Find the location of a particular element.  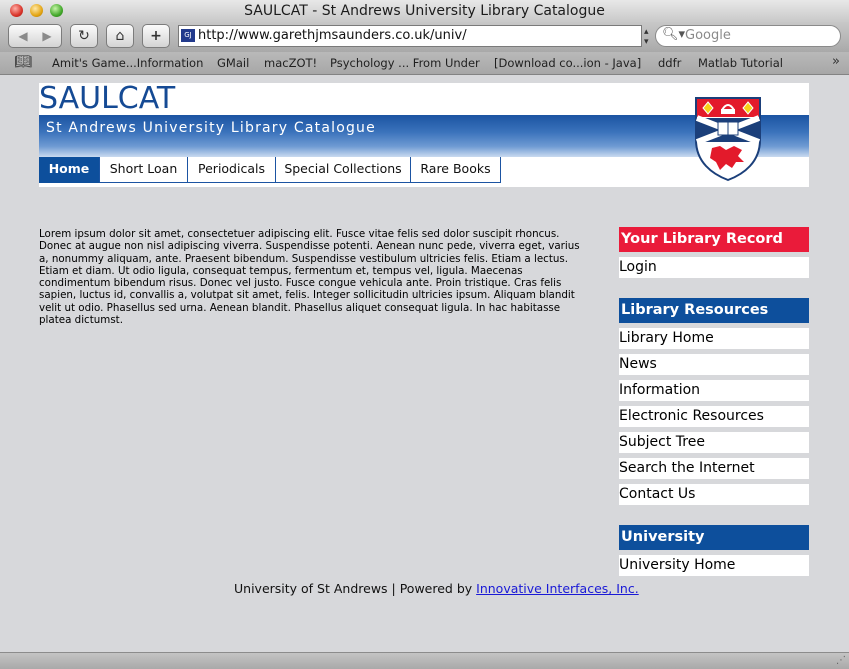

nav-tab-home: Home is located at coordinates (69, 170).